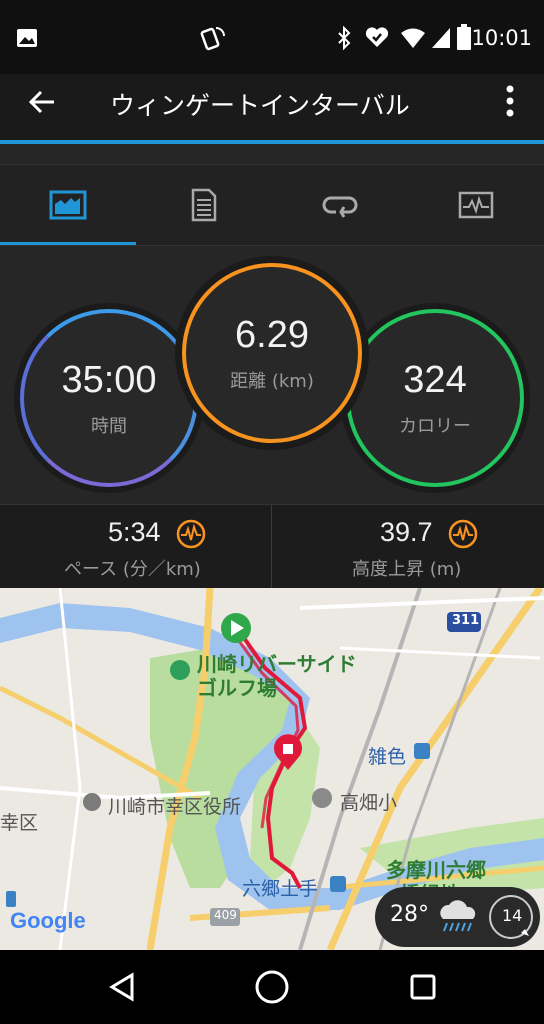  What do you see at coordinates (260, 105) in the screenshot?
I see `page-title: ウィンゲートインターバル` at bounding box center [260, 105].